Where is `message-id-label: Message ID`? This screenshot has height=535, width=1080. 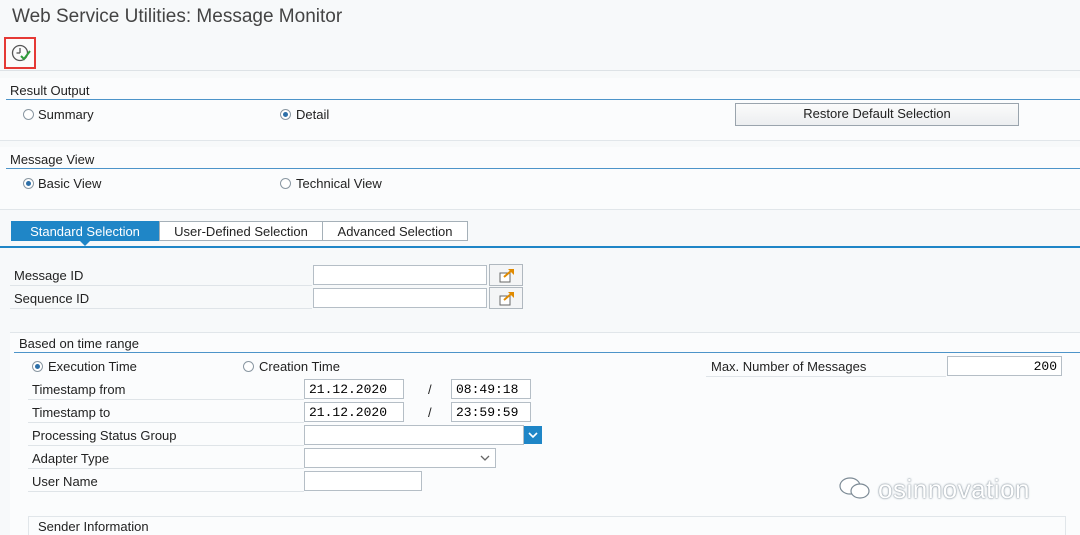
message-id-label: Message ID is located at coordinates (49, 275).